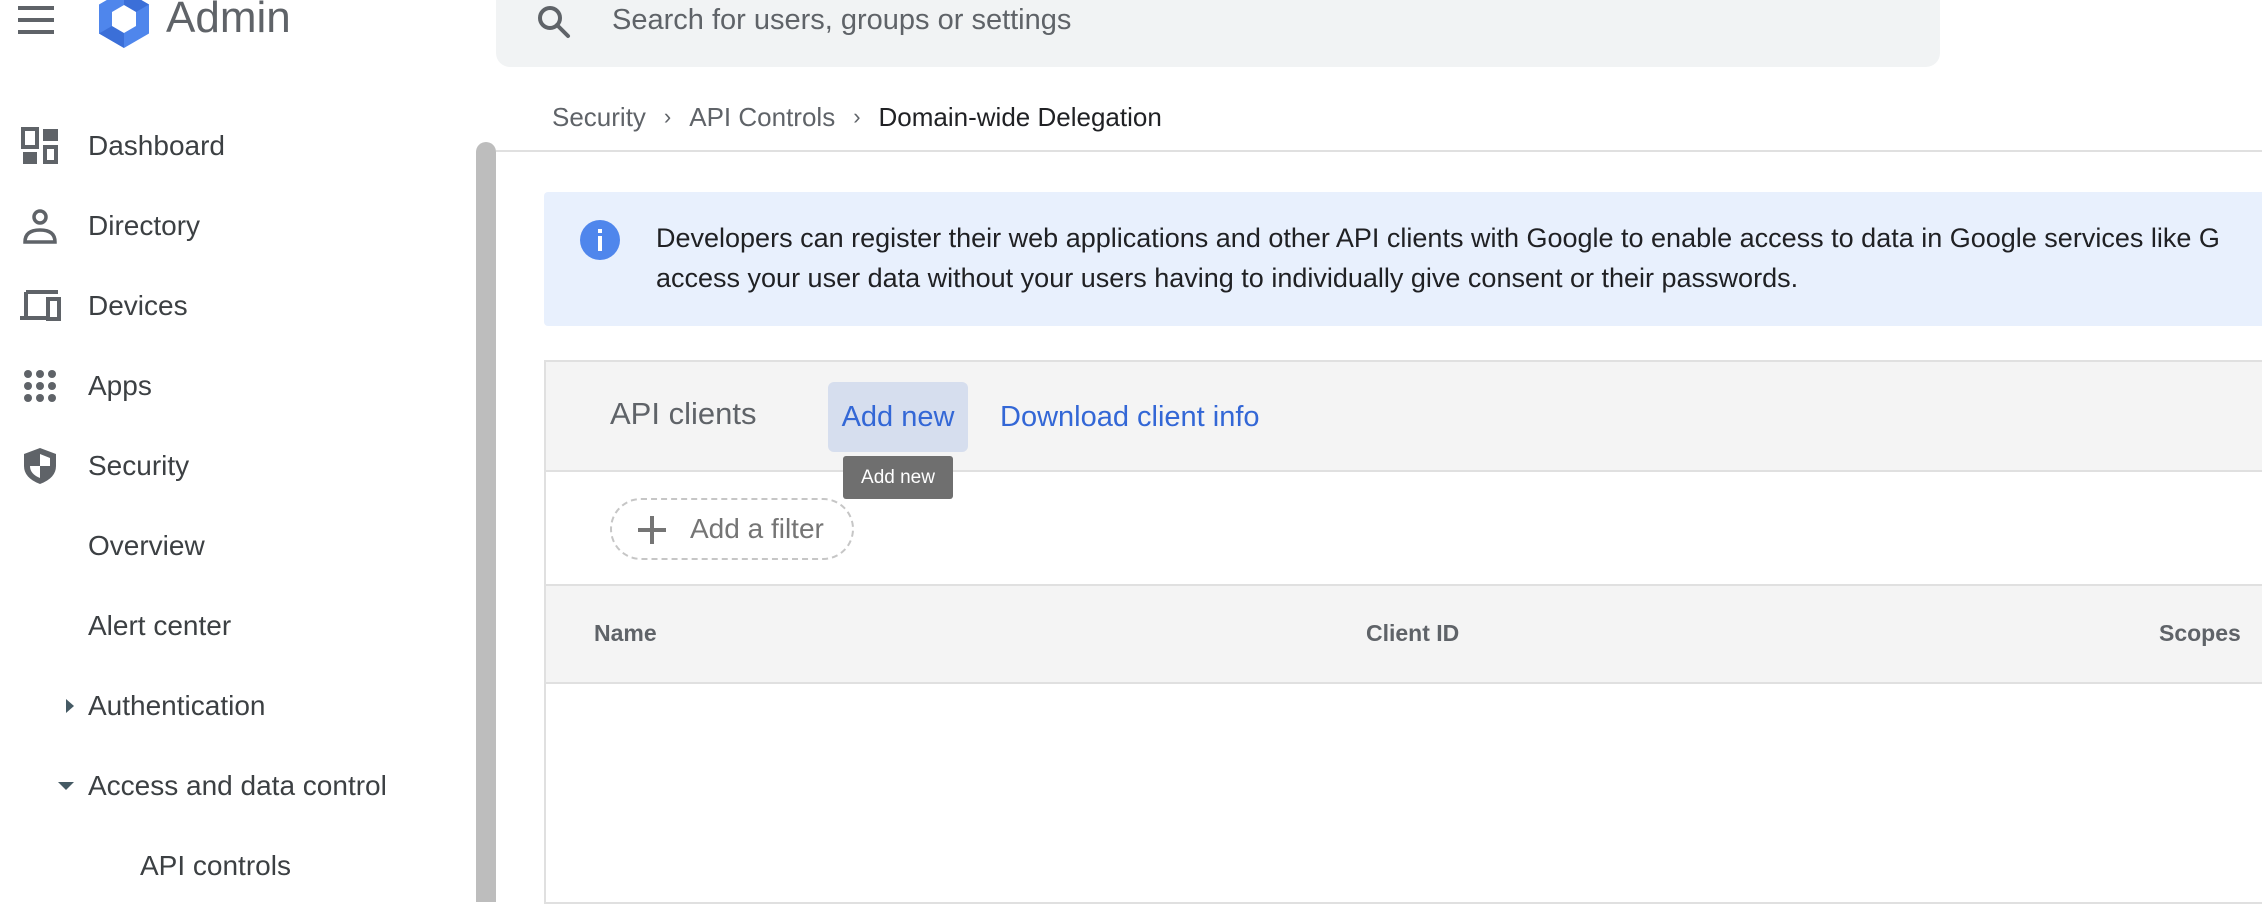  Describe the element at coordinates (1020, 116) in the screenshot. I see `breadcrumb-current-page: Domain-wide Delegation` at that location.